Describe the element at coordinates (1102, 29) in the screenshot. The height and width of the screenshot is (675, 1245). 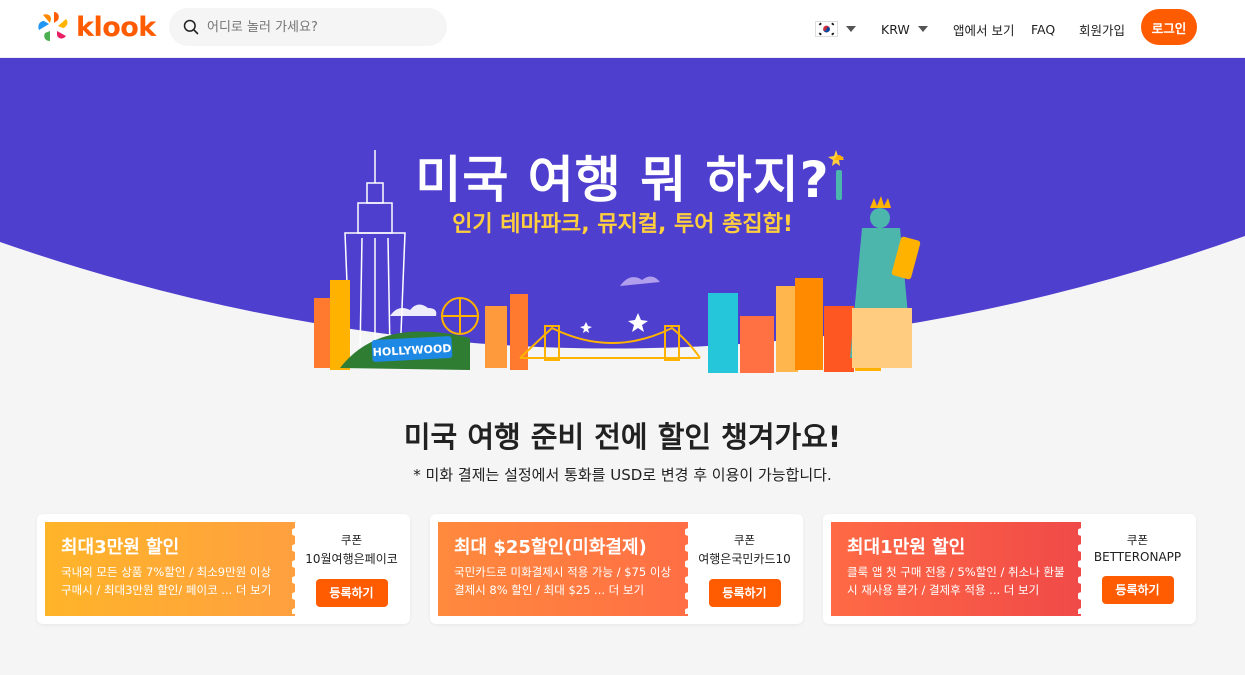
I see `signup-link: 회원가입` at that location.